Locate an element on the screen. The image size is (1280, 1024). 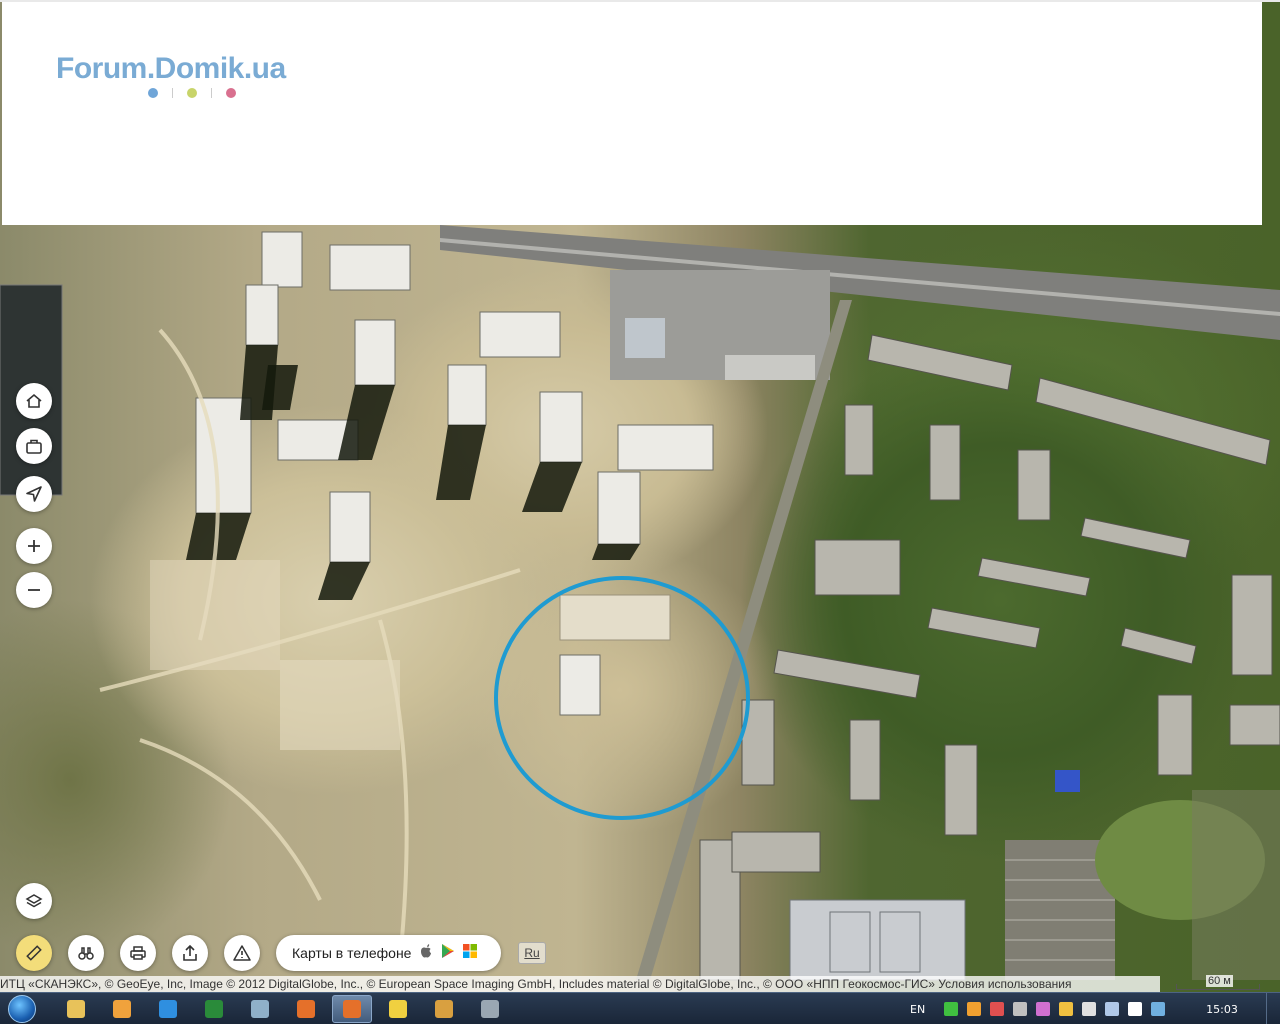
logo-dot-pink is located at coordinates (231, 93).